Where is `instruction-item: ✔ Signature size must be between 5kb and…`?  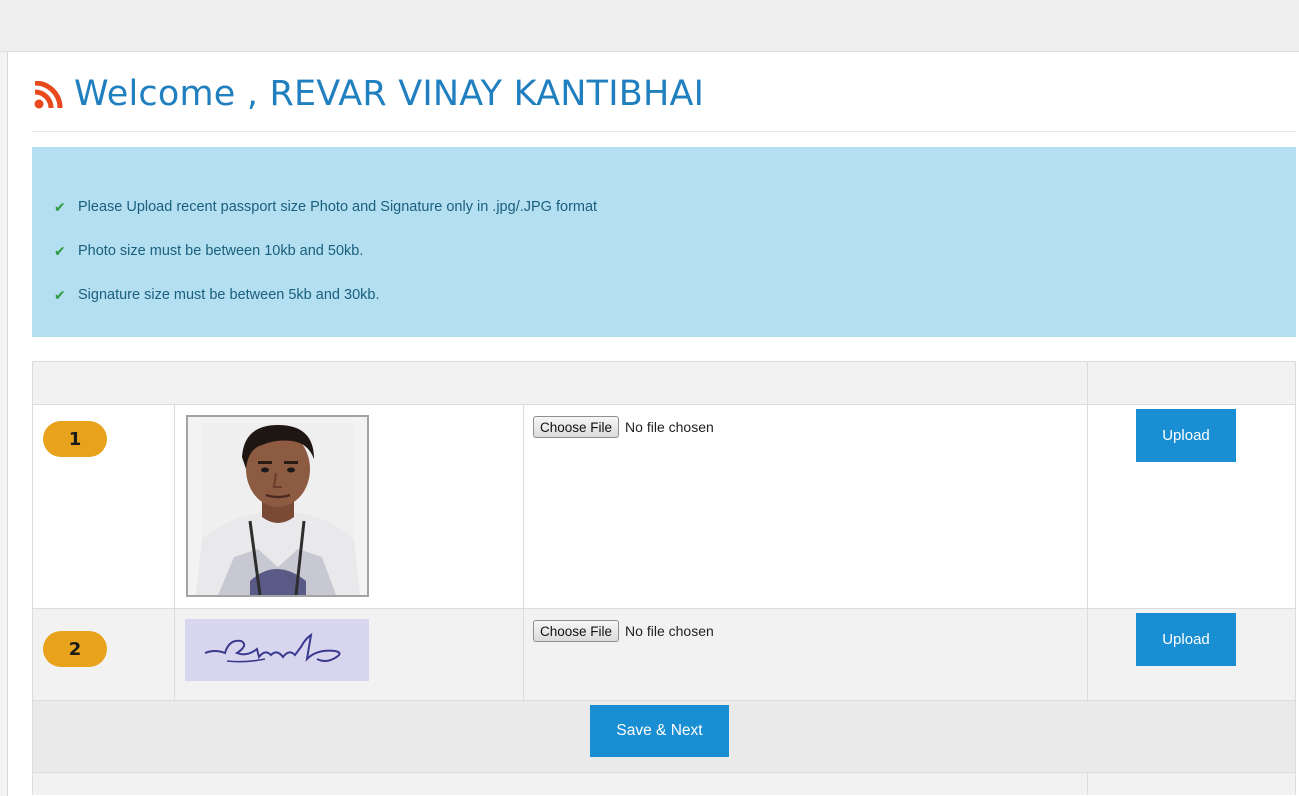 instruction-item: ✔ Signature size must be between 5kb and… is located at coordinates (675, 295).